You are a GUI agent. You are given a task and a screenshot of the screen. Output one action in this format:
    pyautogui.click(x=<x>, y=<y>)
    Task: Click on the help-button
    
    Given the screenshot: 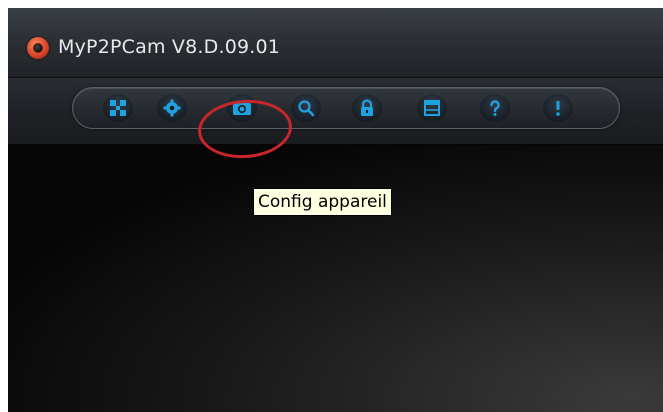 What is the action you would take?
    pyautogui.click(x=495, y=108)
    